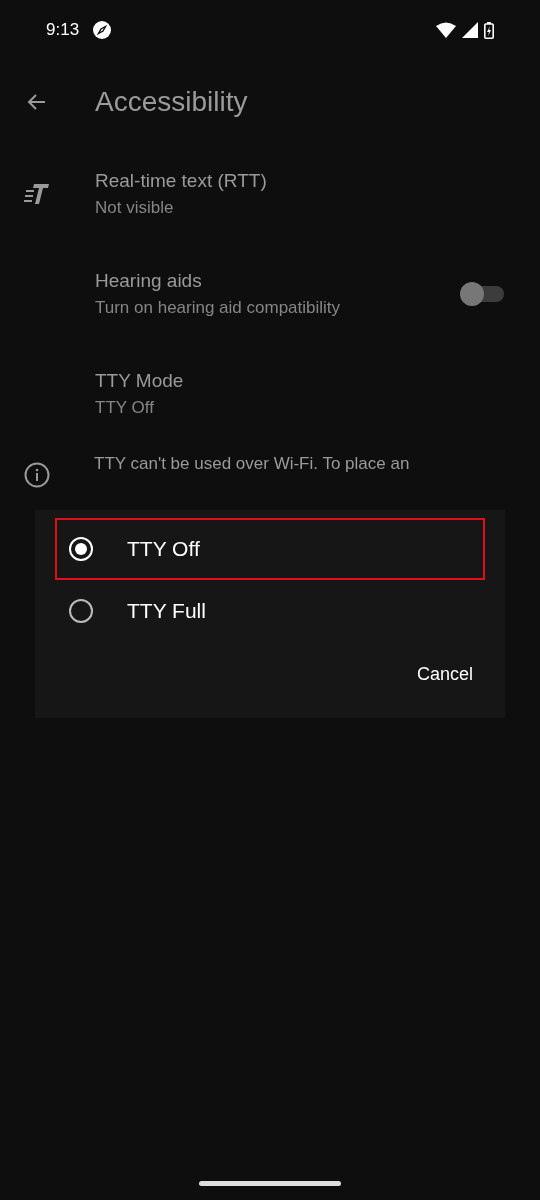 The image size is (540, 1200). I want to click on wifi-icon, so click(446, 30).